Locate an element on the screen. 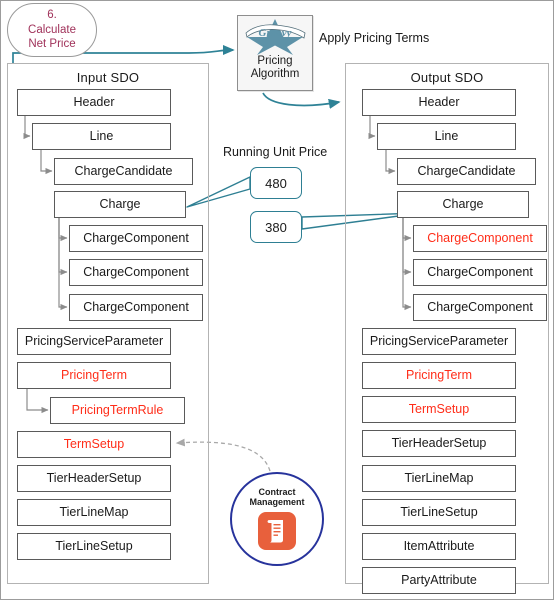 The height and width of the screenshot is (600, 554). output-entity-box: TierLineMap is located at coordinates (439, 478).